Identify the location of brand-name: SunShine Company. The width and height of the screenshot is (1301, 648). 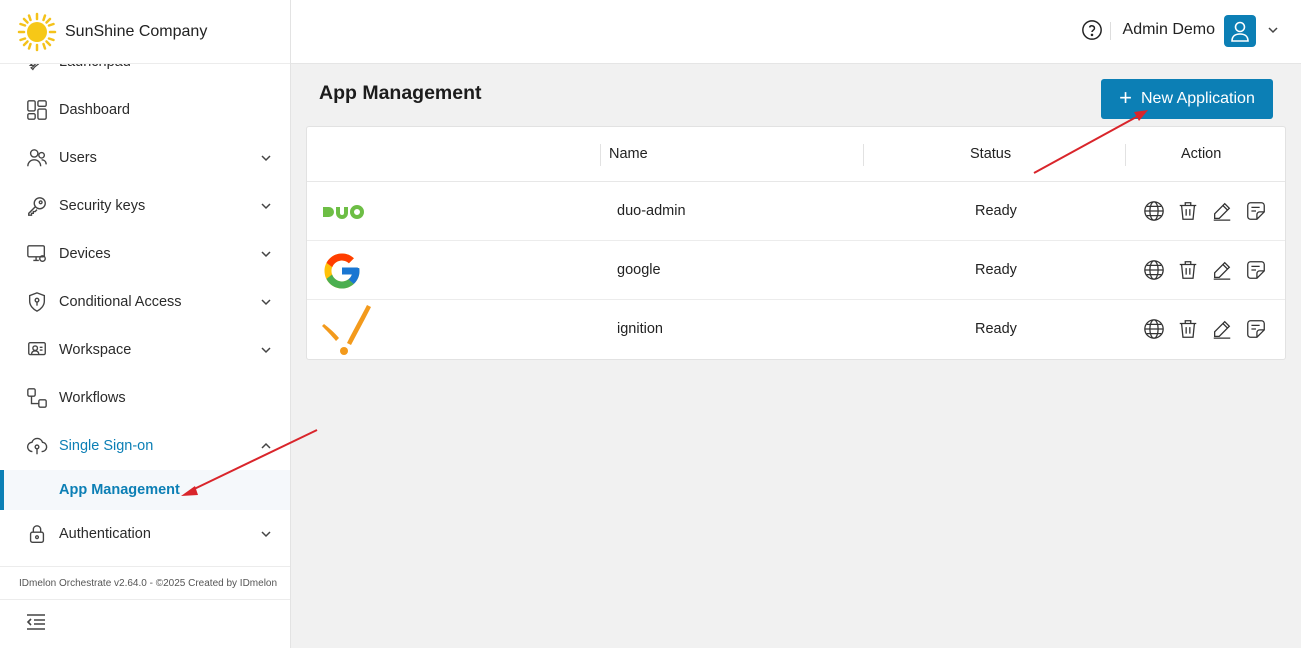
(136, 31).